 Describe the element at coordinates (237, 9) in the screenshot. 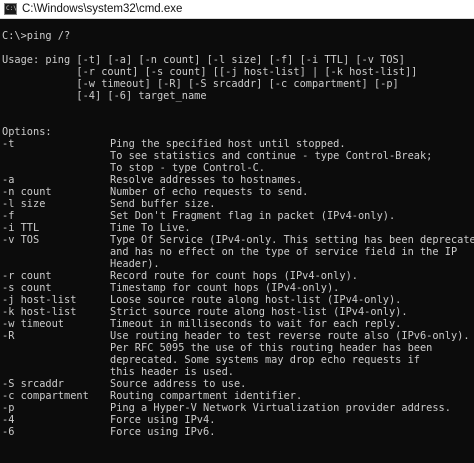

I see `title-bar: C:\ C:\Windows\system32\cmd.exe` at that location.